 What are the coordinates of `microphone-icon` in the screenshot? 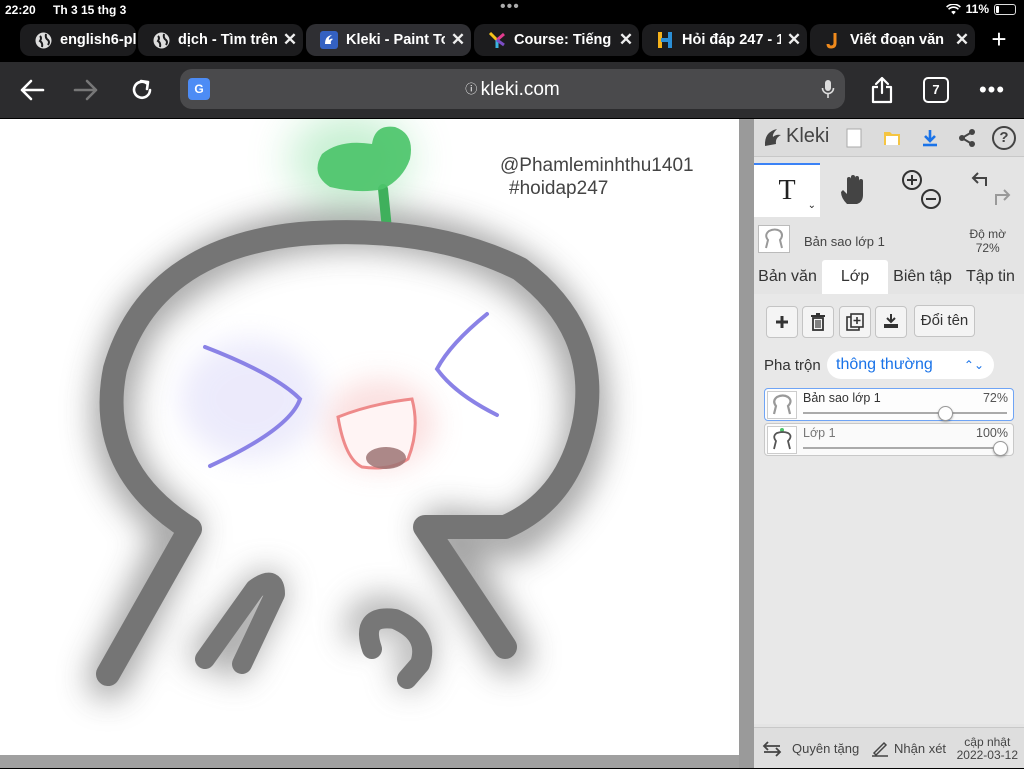 It's located at (828, 89).